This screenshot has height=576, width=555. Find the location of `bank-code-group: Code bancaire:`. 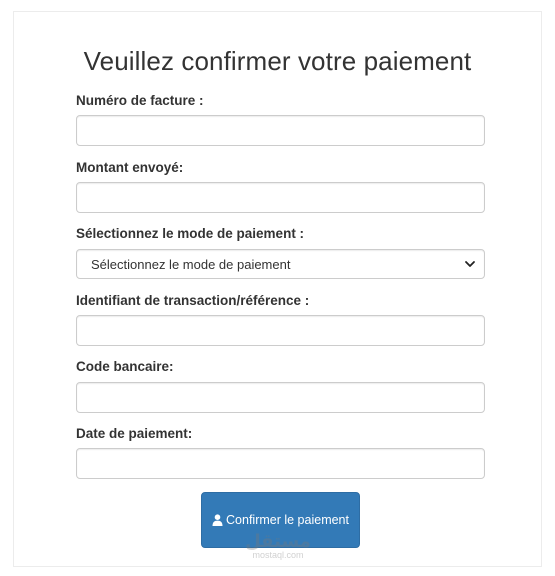

bank-code-group: Code bancaire: is located at coordinates (280, 386).